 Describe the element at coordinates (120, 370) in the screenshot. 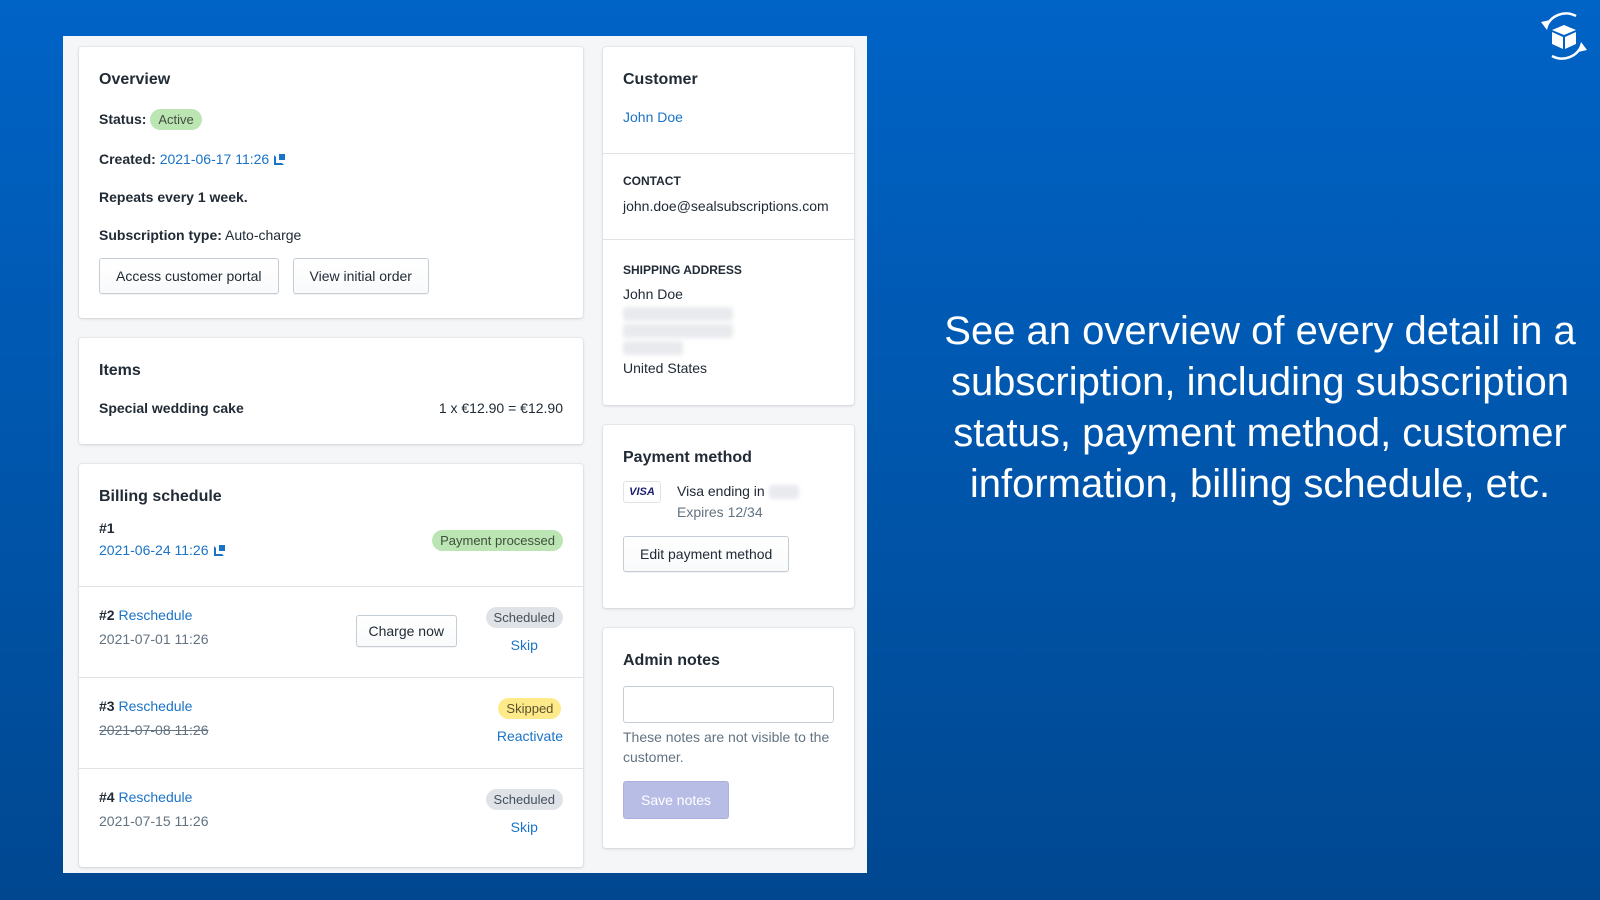

I see `items-title: Items` at that location.